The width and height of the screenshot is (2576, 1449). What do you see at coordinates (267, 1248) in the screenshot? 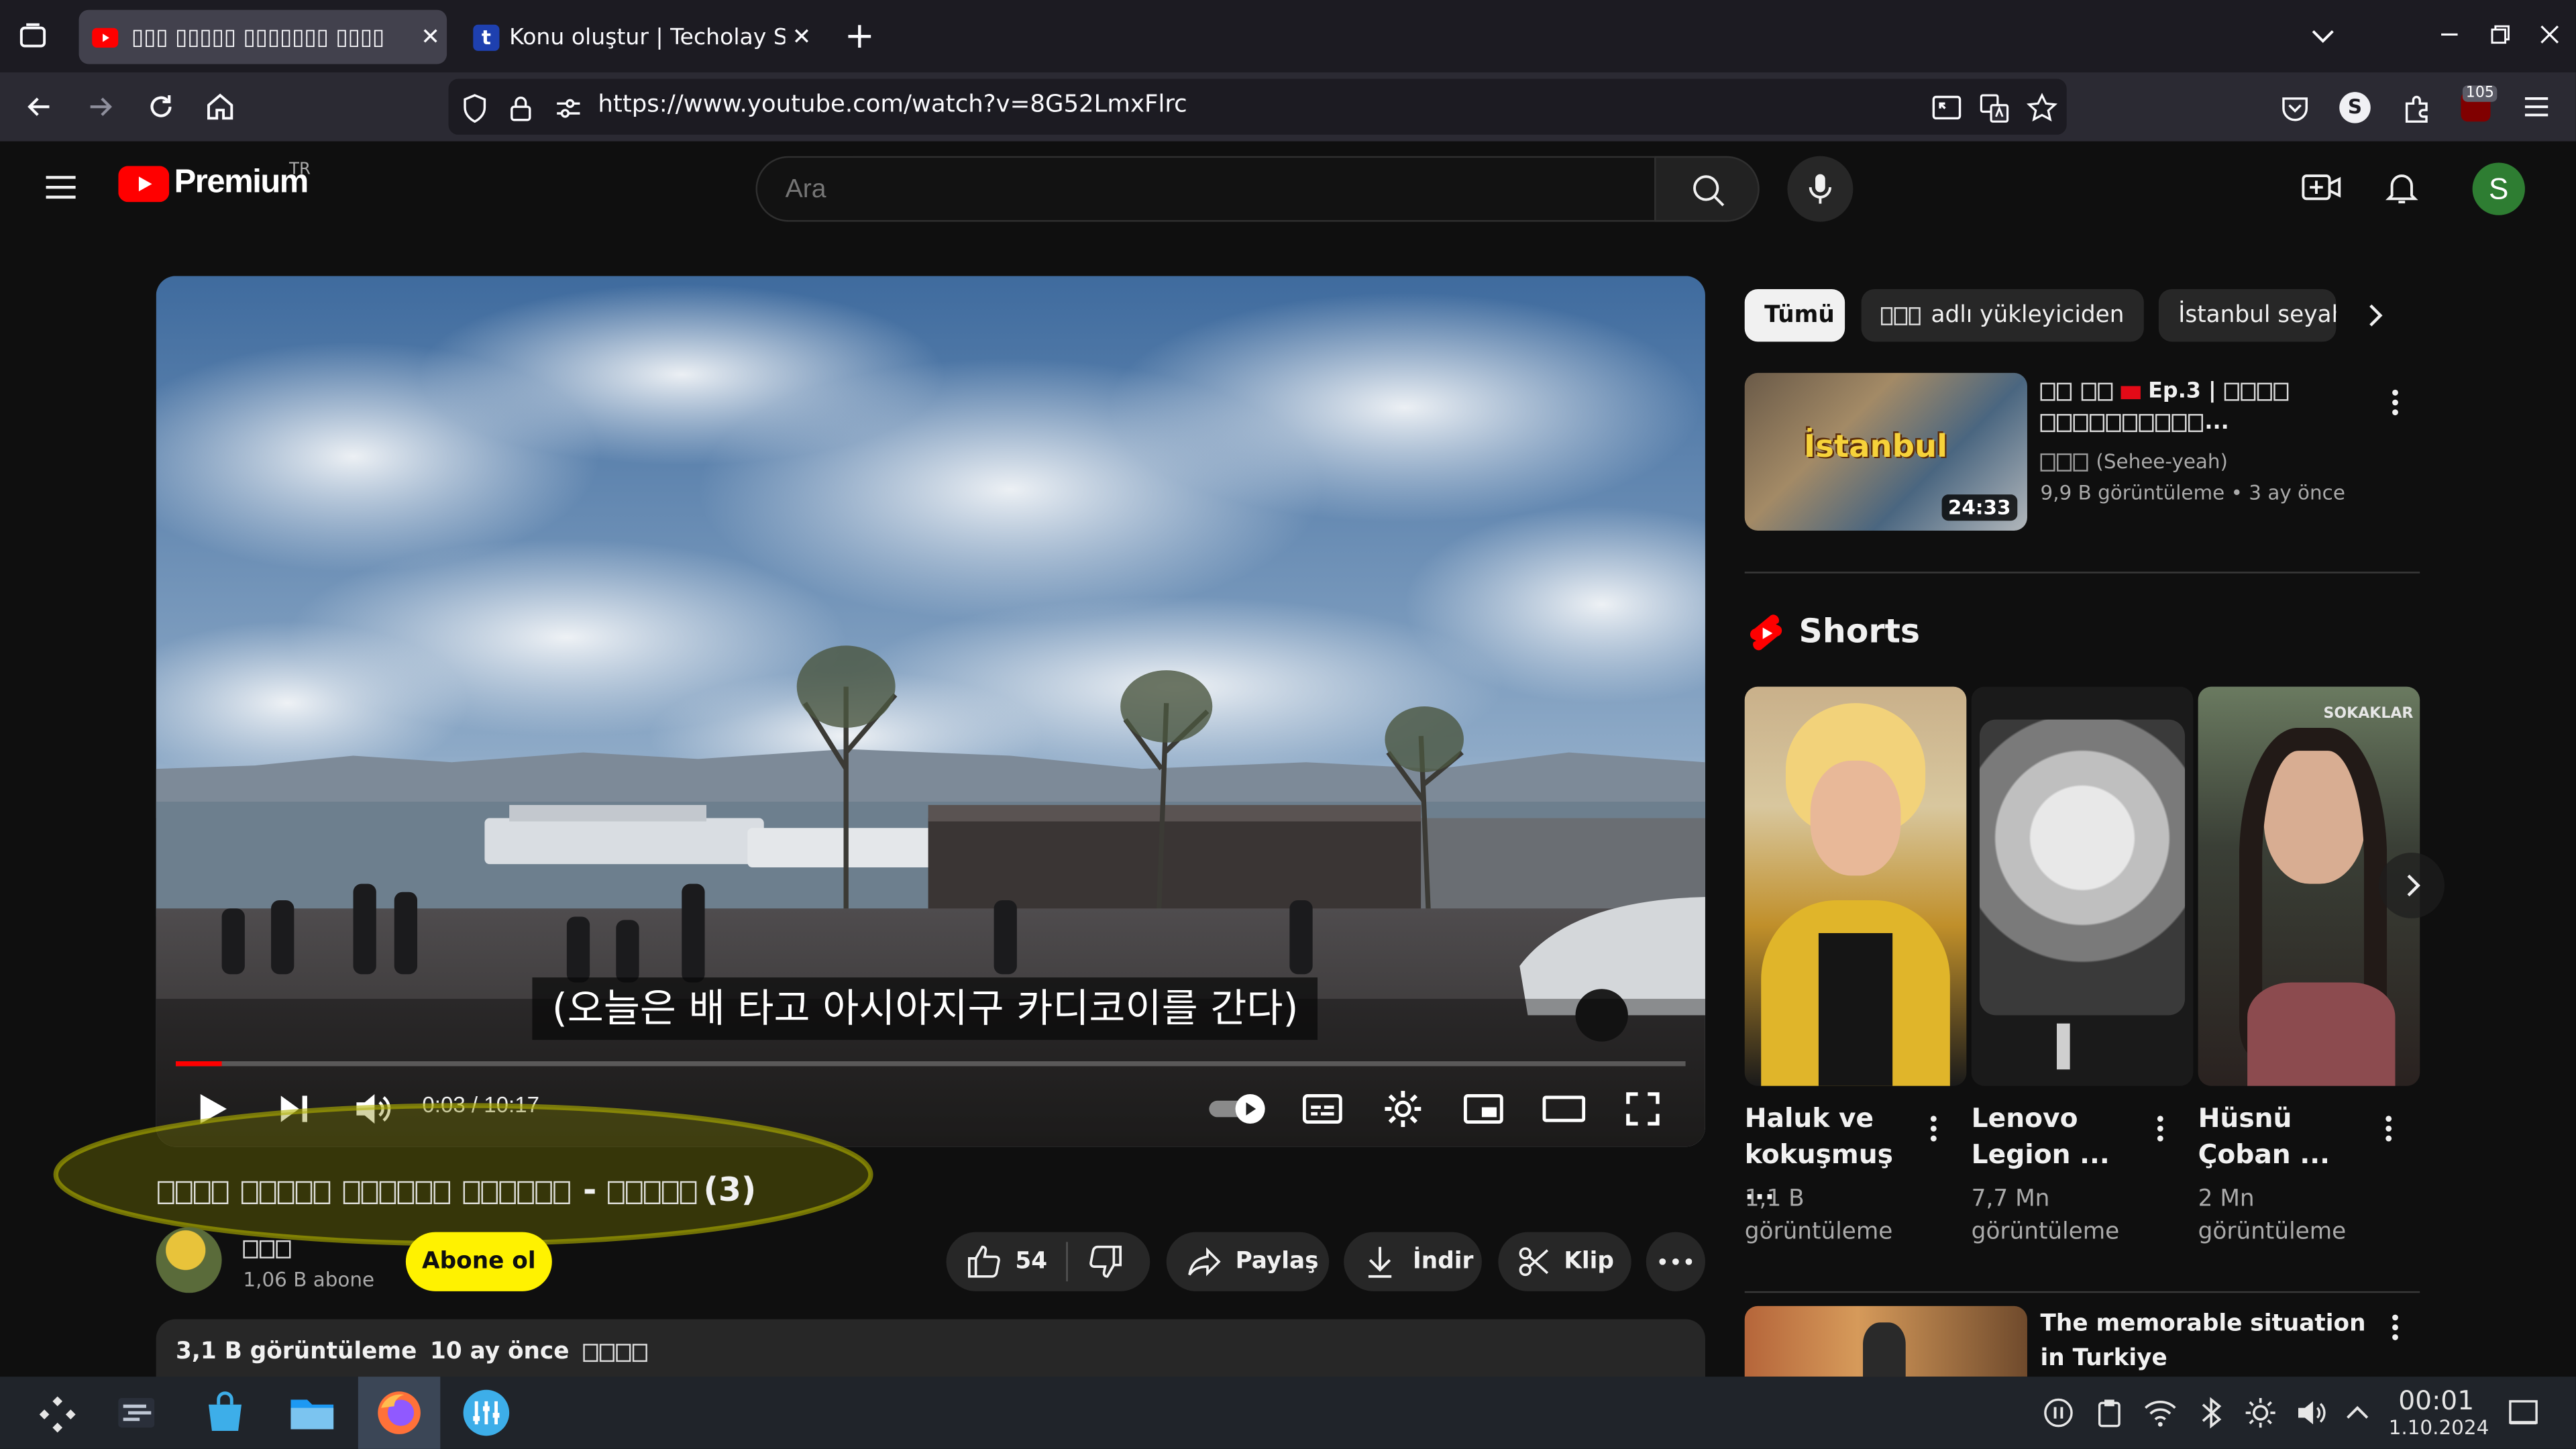
I see `channel-name` at bounding box center [267, 1248].